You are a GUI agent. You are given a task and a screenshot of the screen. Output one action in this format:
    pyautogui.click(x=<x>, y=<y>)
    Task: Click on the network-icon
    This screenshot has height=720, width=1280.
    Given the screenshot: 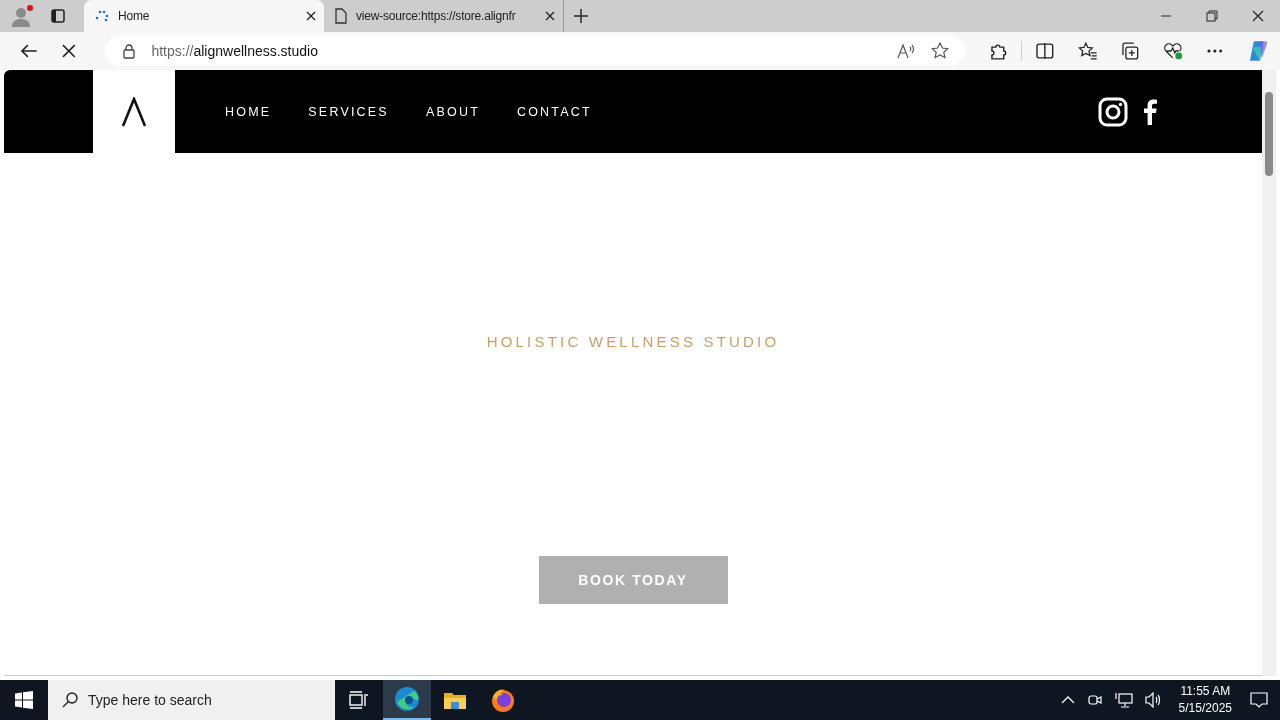 What is the action you would take?
    pyautogui.click(x=1123, y=700)
    